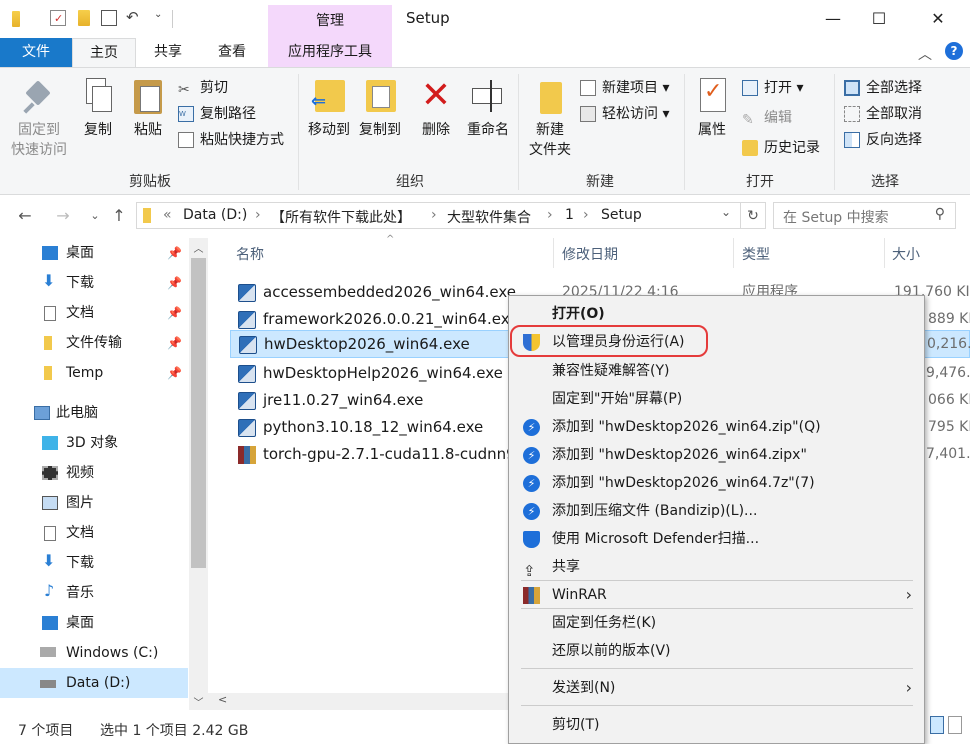 This screenshot has width=970, height=744. Describe the element at coordinates (716, 595) in the screenshot. I see `menu-item-winrar: WinRAR ›` at that location.